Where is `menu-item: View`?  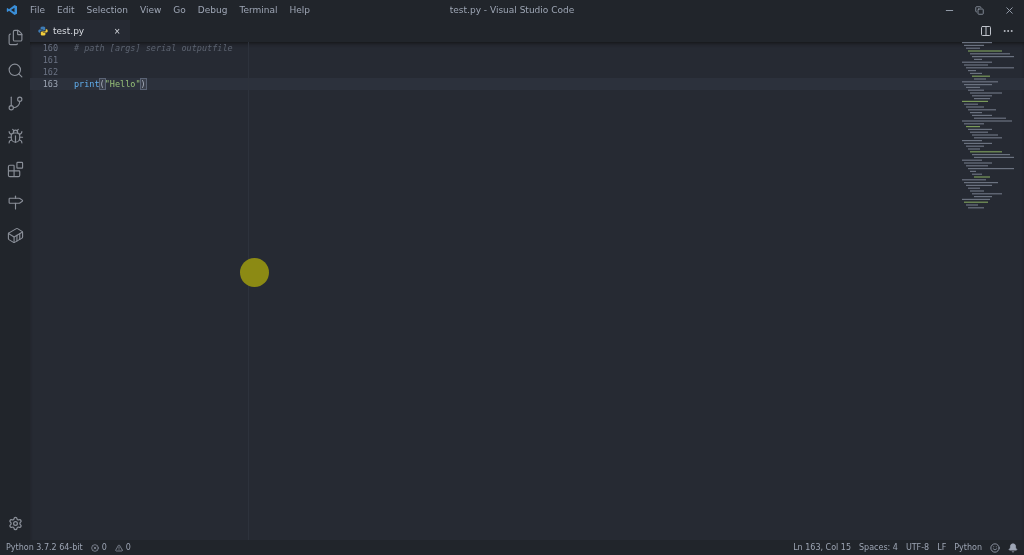 menu-item: View is located at coordinates (151, 10).